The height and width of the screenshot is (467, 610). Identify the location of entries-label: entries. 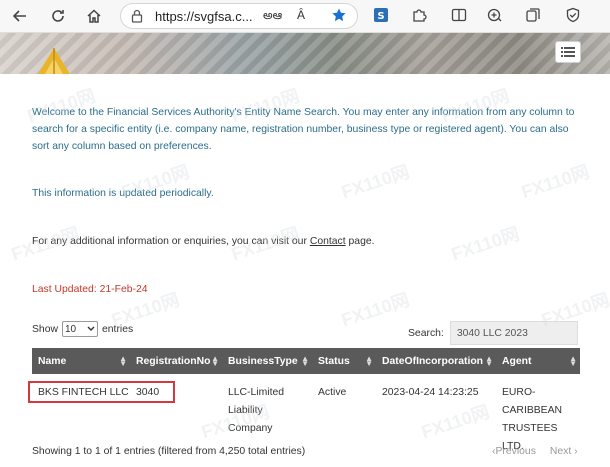
(118, 329).